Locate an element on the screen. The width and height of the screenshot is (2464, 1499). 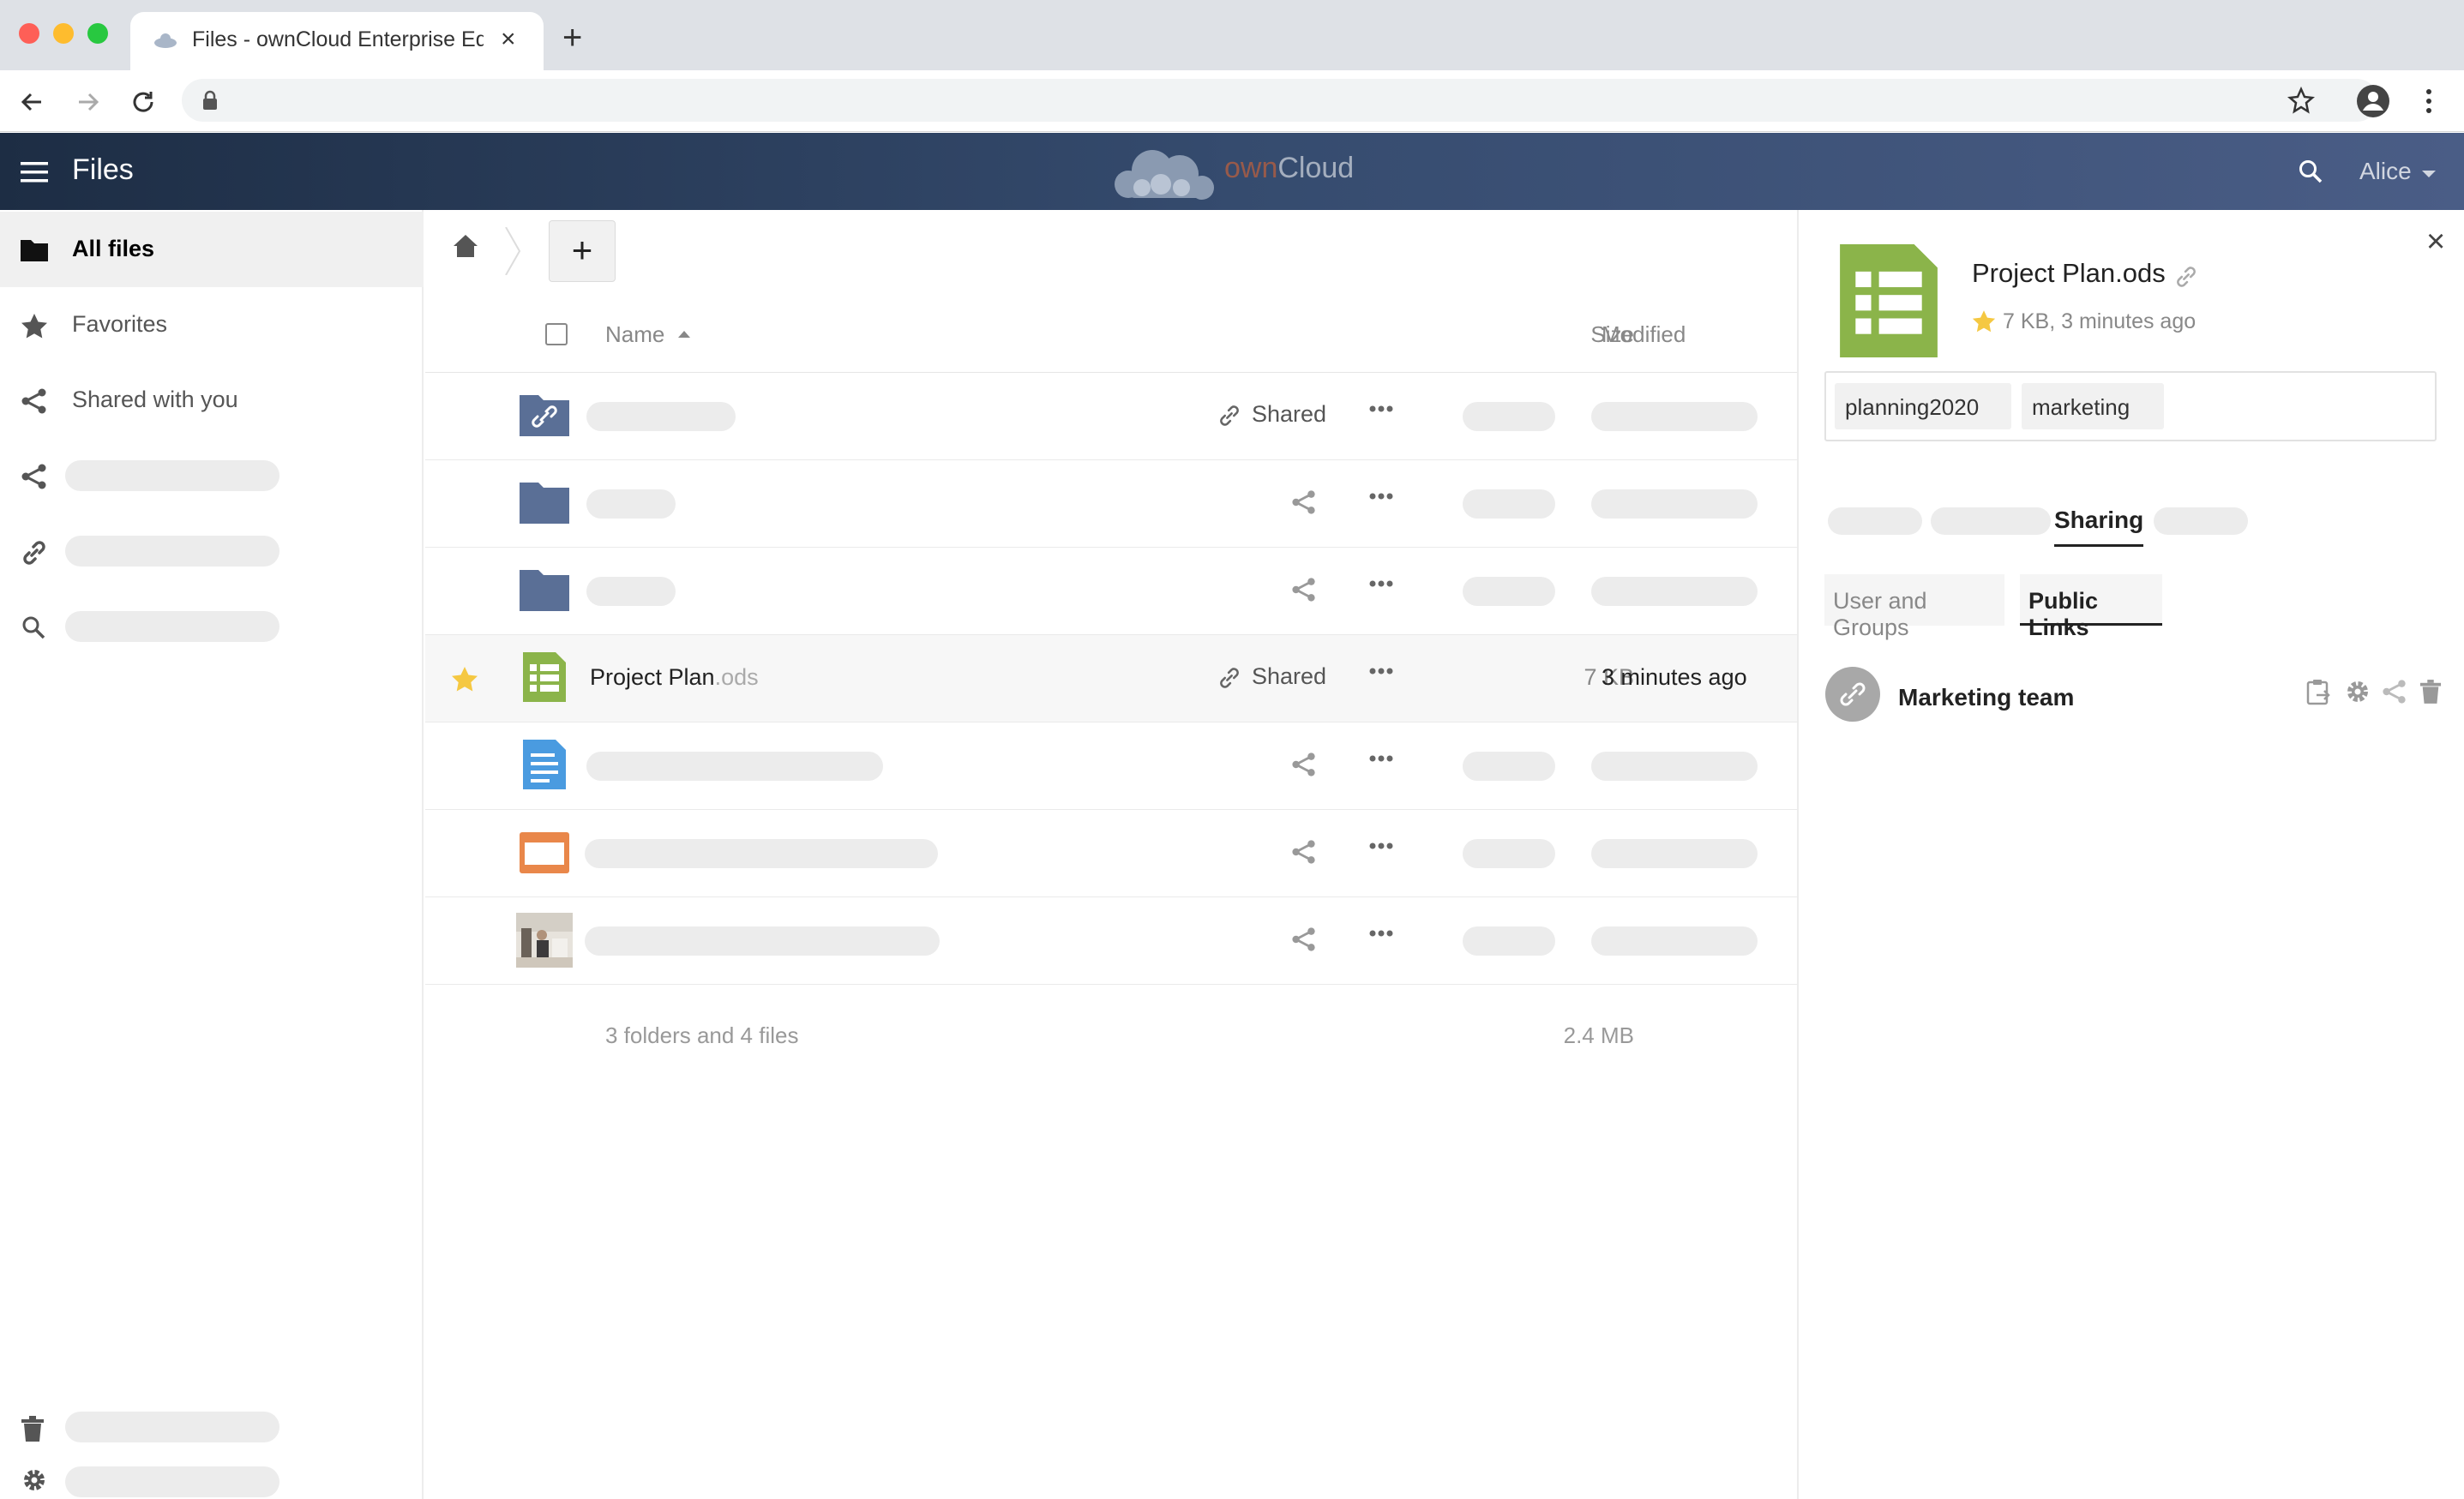
tab-sharing: Sharing is located at coordinates (2099, 527).